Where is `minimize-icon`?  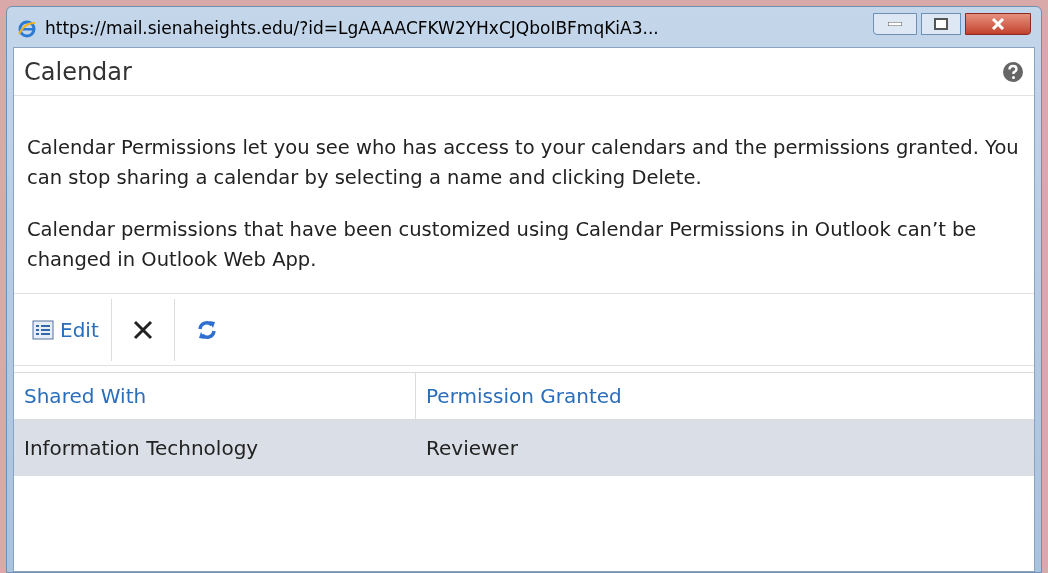 minimize-icon is located at coordinates (895, 24).